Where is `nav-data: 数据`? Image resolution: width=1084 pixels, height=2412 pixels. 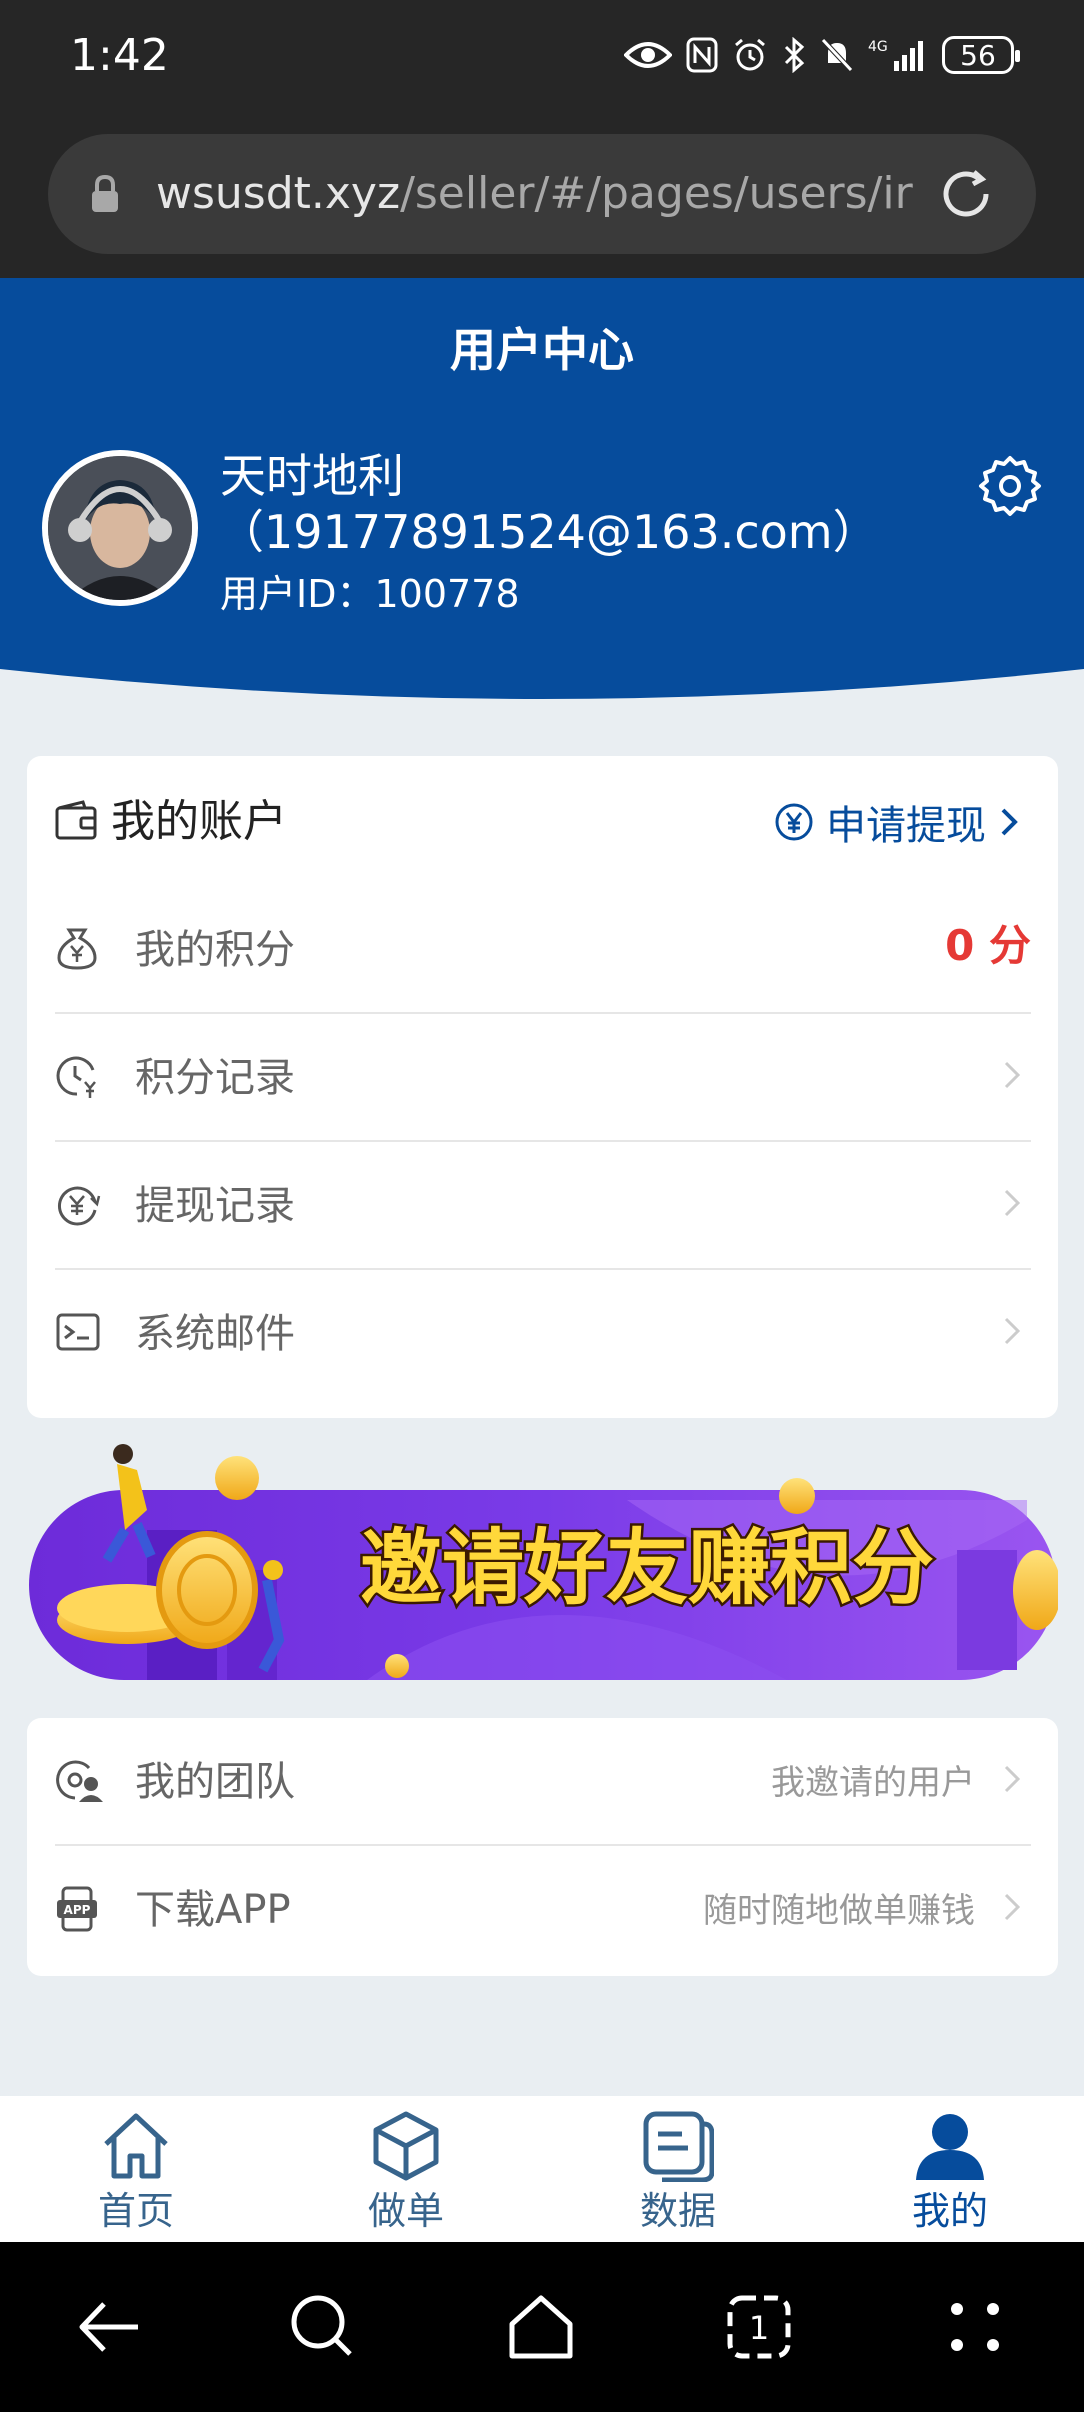 nav-data: 数据 is located at coordinates (678, 2175).